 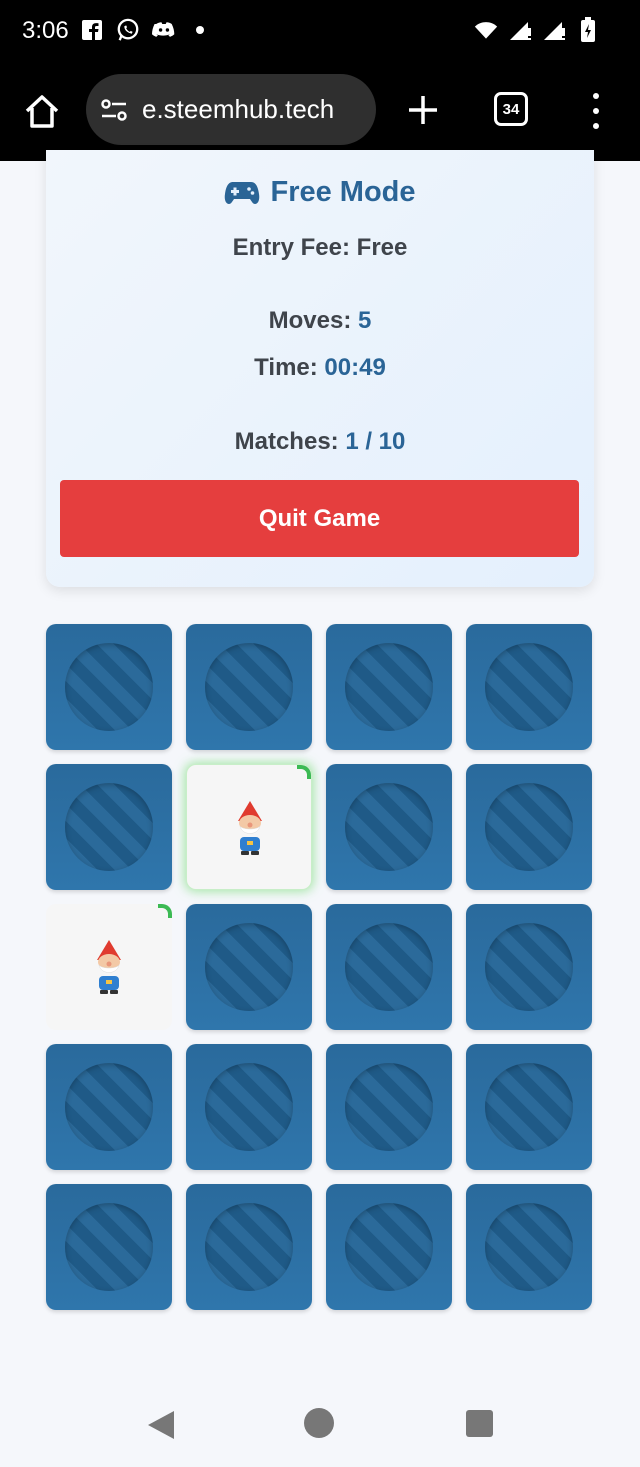 What do you see at coordinates (146, 30) in the screenshot?
I see `notification-icons` at bounding box center [146, 30].